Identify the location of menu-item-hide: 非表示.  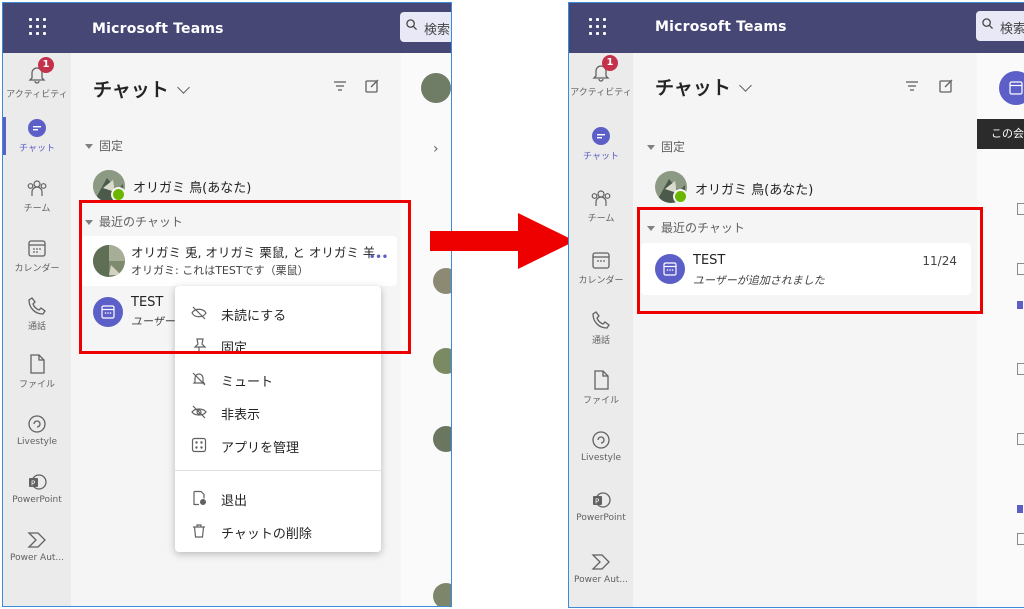
(278, 412).